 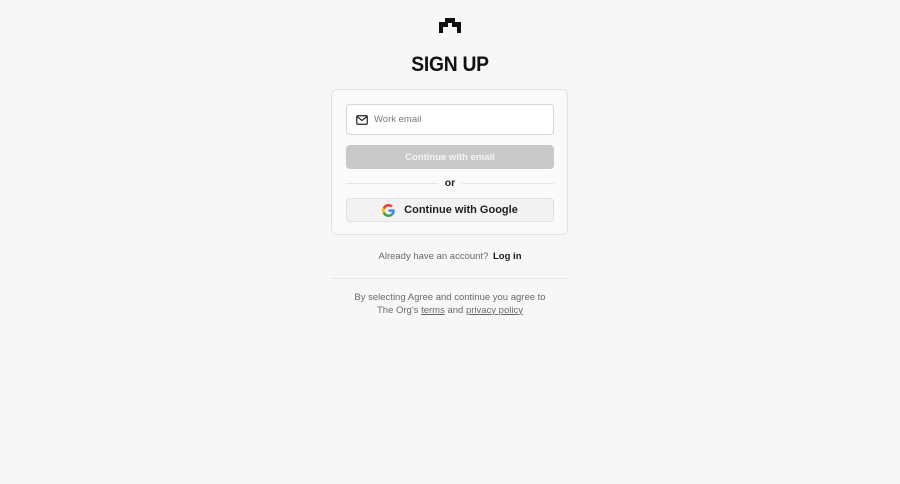 What do you see at coordinates (449, 278) in the screenshot?
I see `section-divider` at bounding box center [449, 278].